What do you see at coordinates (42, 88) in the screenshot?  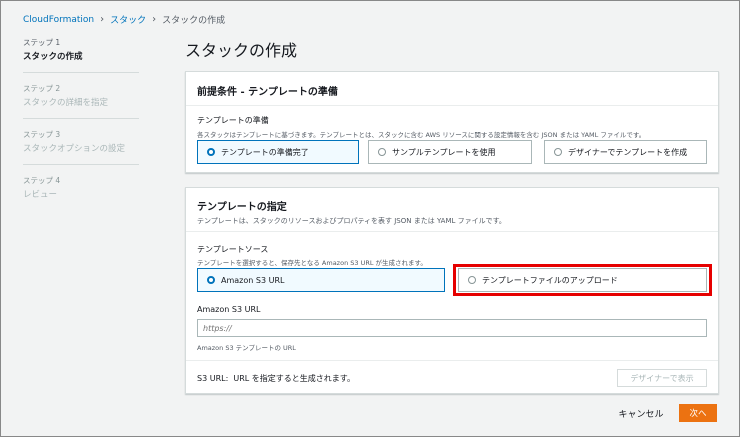 I see `step-number: ステップ 2` at bounding box center [42, 88].